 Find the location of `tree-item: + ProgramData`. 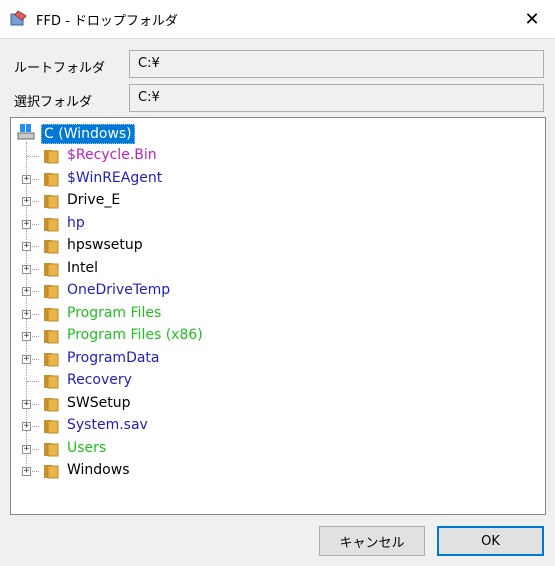

tree-item: + ProgramData is located at coordinates (271, 359).